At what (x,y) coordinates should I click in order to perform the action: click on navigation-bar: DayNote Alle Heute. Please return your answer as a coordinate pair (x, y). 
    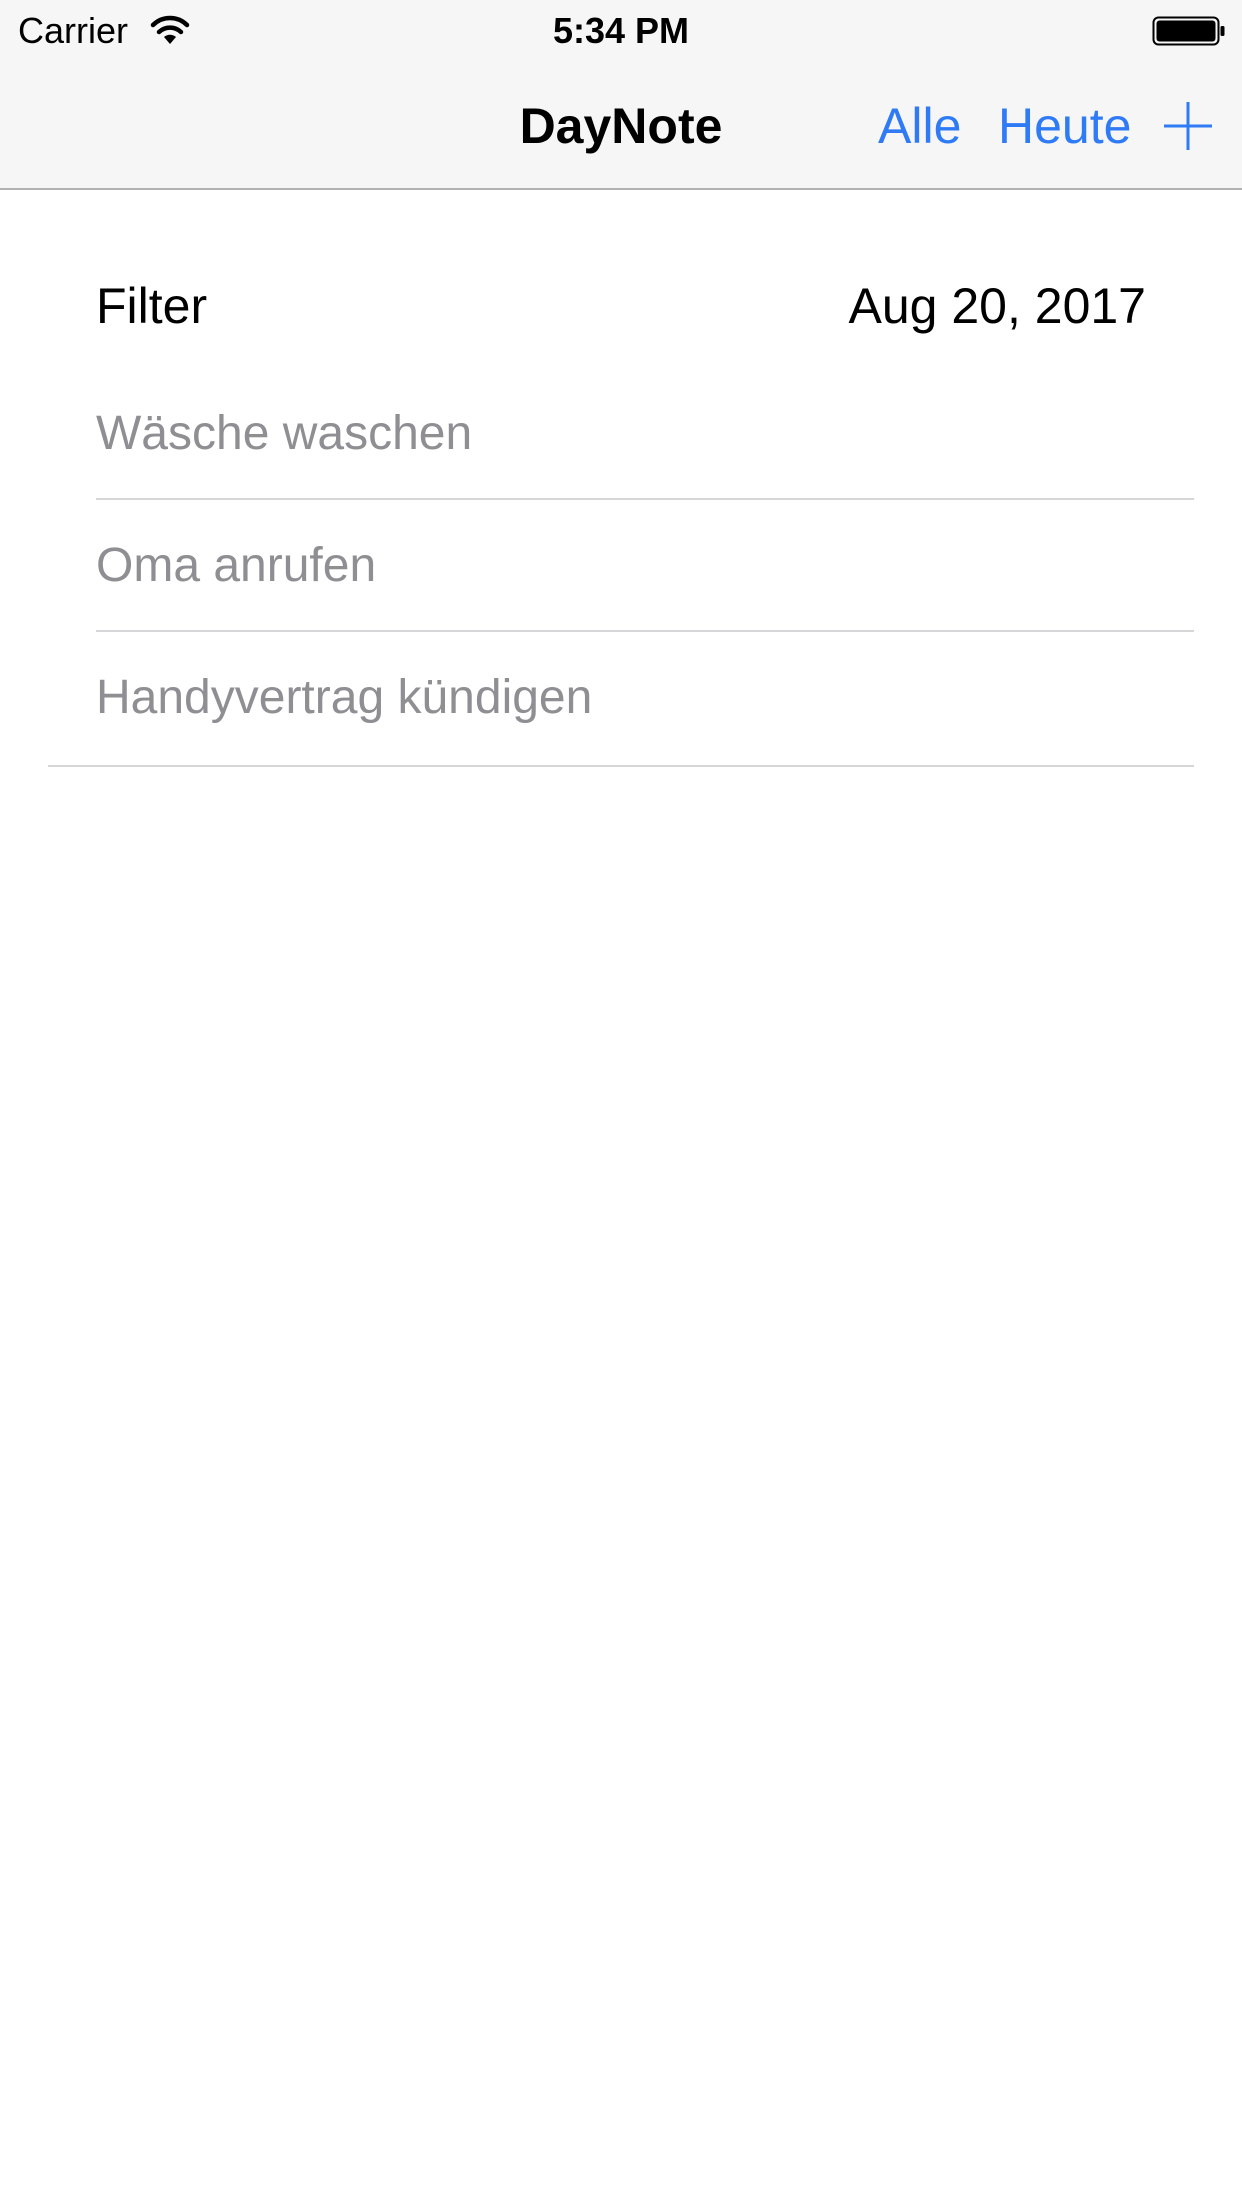
    Looking at the image, I should click on (621, 125).